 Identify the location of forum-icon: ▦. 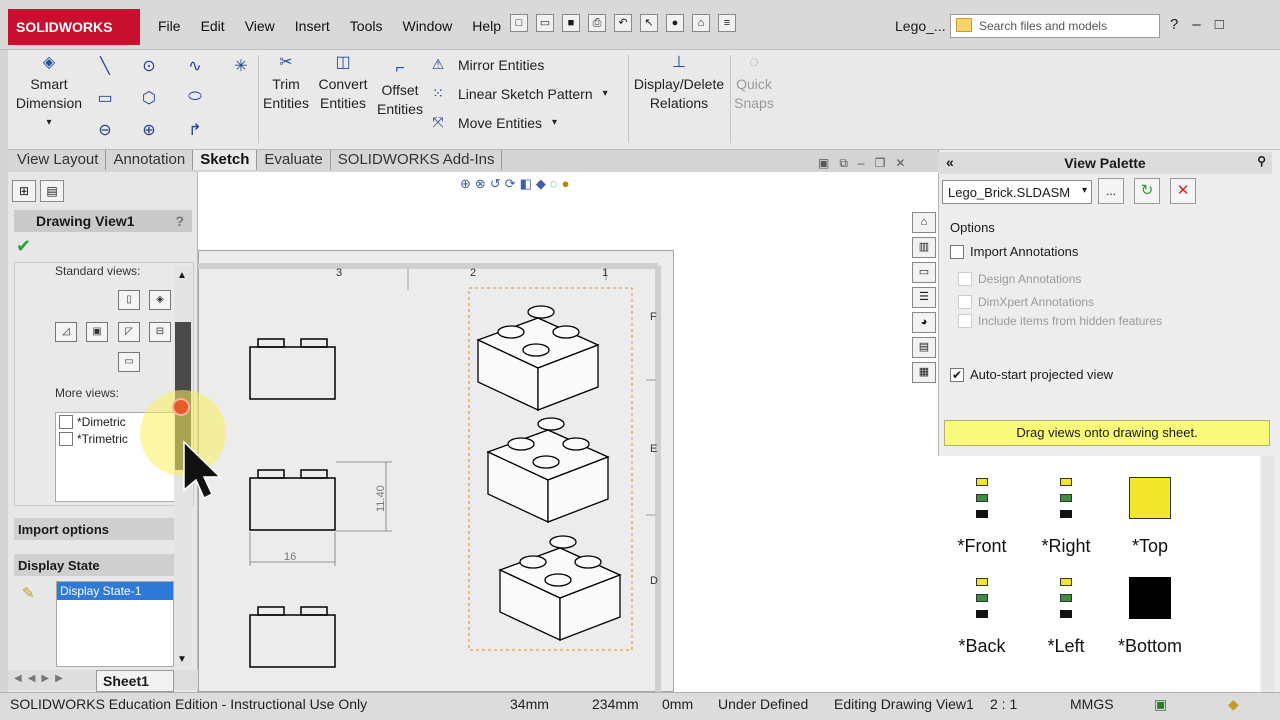
(924, 372).